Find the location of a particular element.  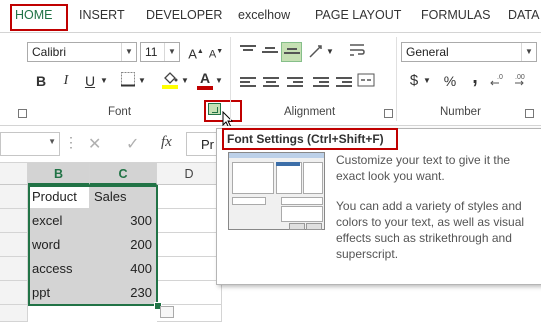

orientation-icon-svg is located at coordinates (315, 51).